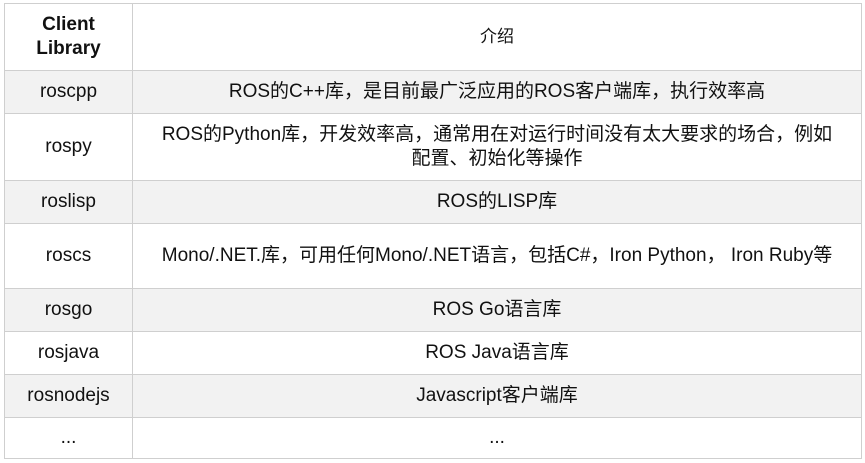 The height and width of the screenshot is (463, 865). I want to click on library-name-cell: roscpp, so click(68, 92).